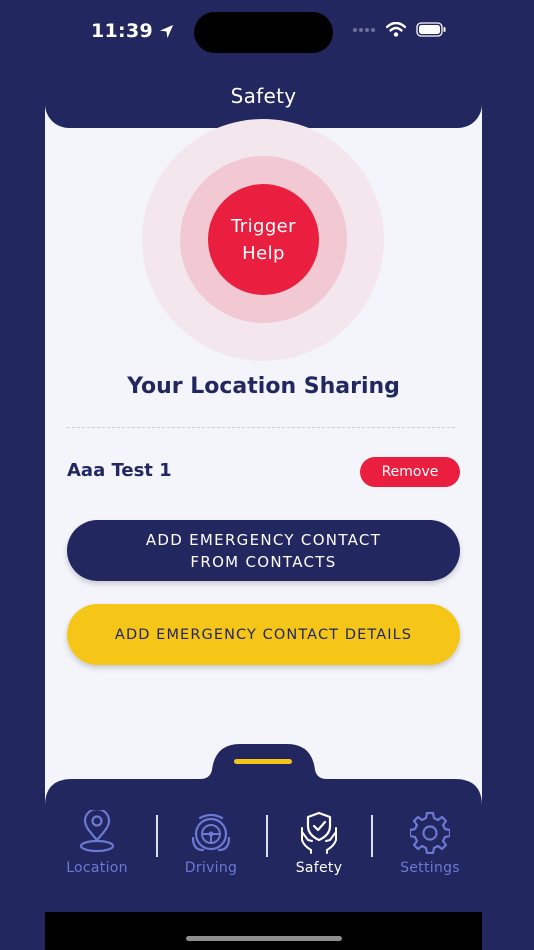 Image resolution: width=534 pixels, height=950 pixels. Describe the element at coordinates (364, 29) in the screenshot. I see `signal-dots-icon` at that location.